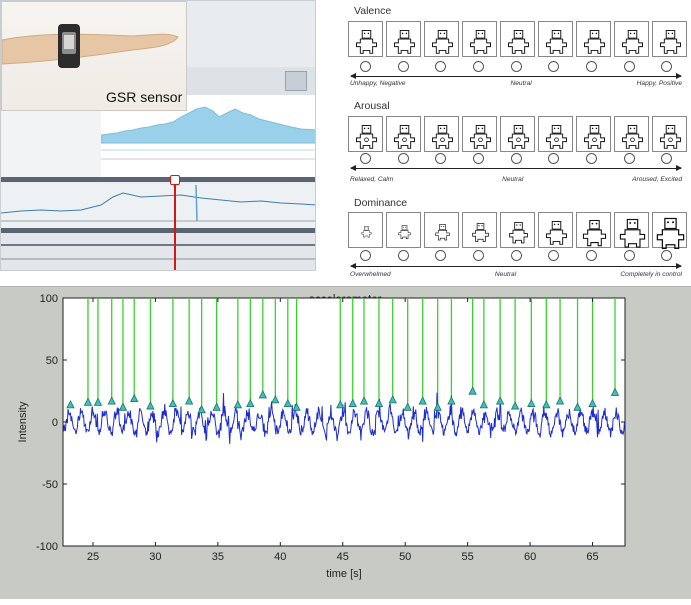 This screenshot has width=691, height=605. I want to click on playback-cursor-handle, so click(175, 180).